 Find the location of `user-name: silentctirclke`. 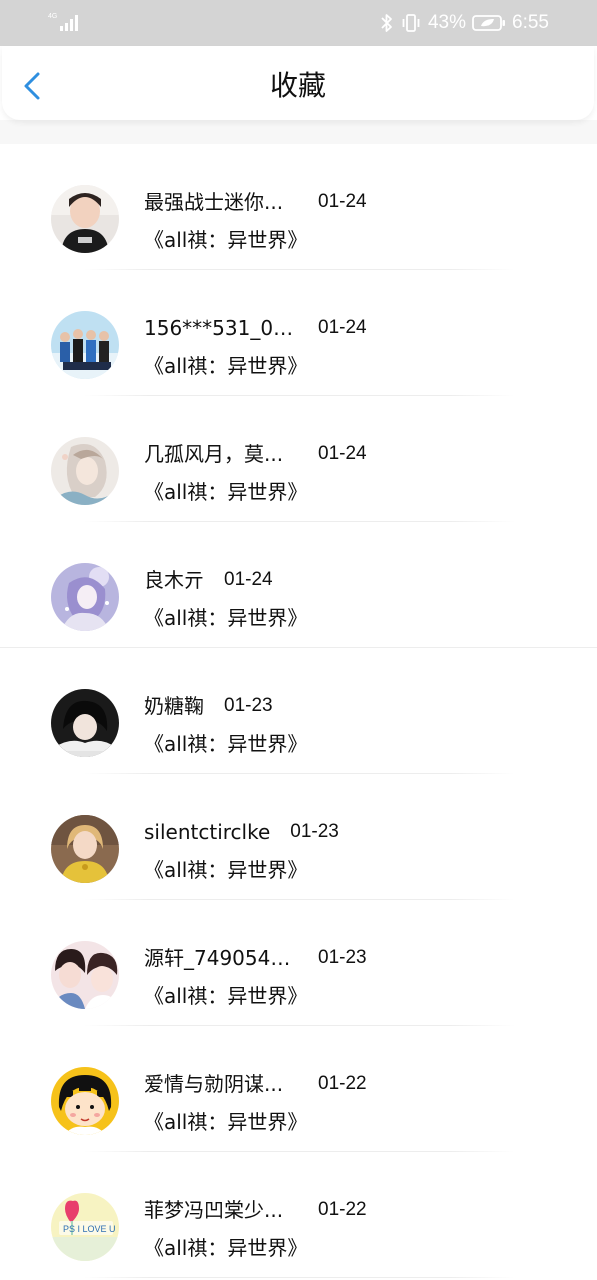

user-name: silentctirclke is located at coordinates (207, 832).